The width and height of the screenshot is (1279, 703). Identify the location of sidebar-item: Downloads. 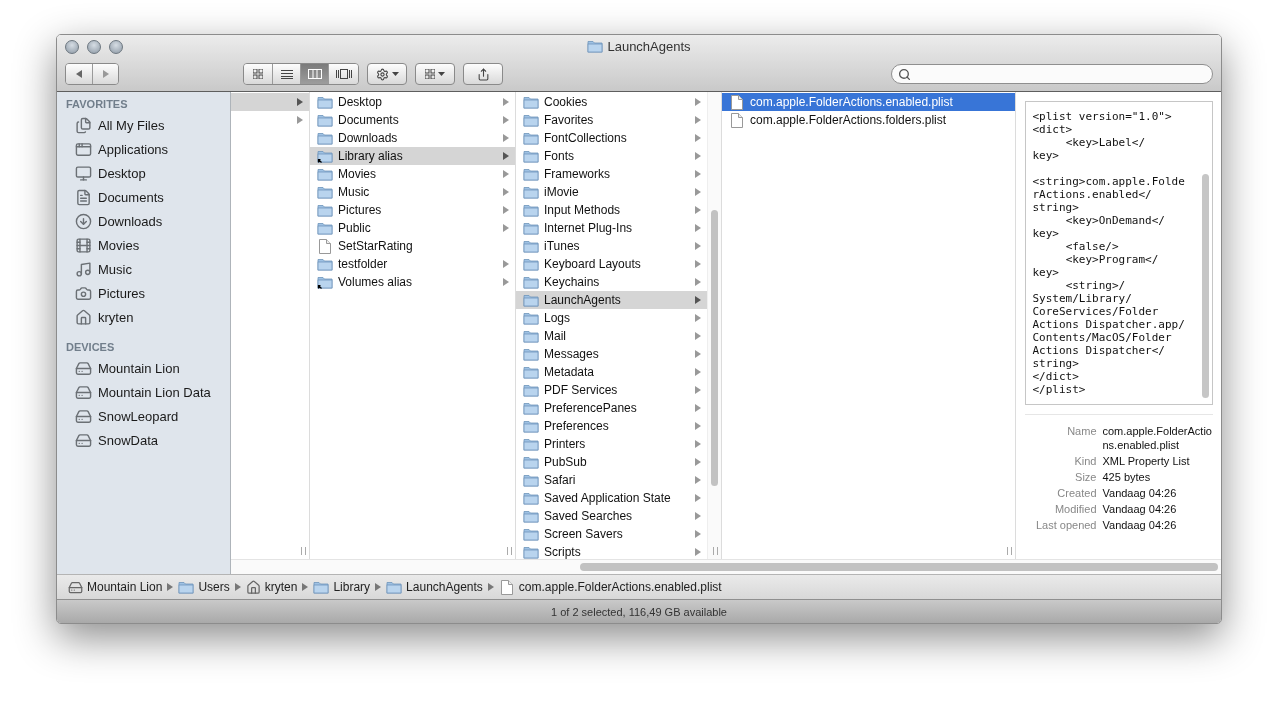
(143, 221).